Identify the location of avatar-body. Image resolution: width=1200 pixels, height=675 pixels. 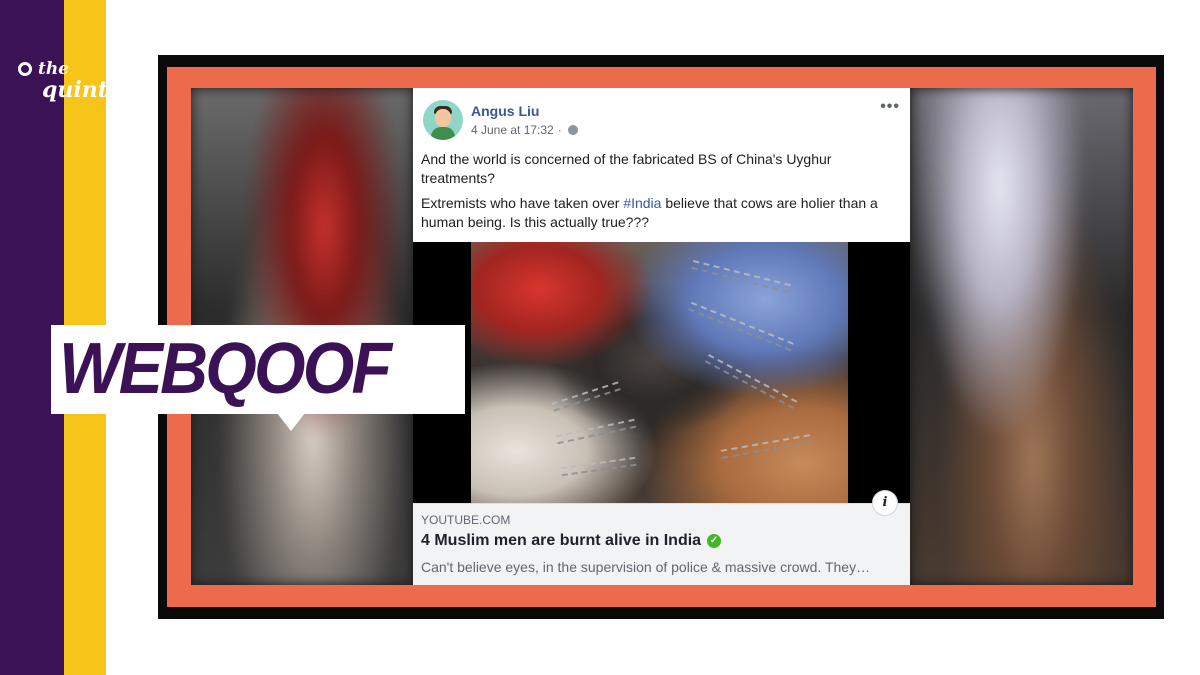
(443, 133).